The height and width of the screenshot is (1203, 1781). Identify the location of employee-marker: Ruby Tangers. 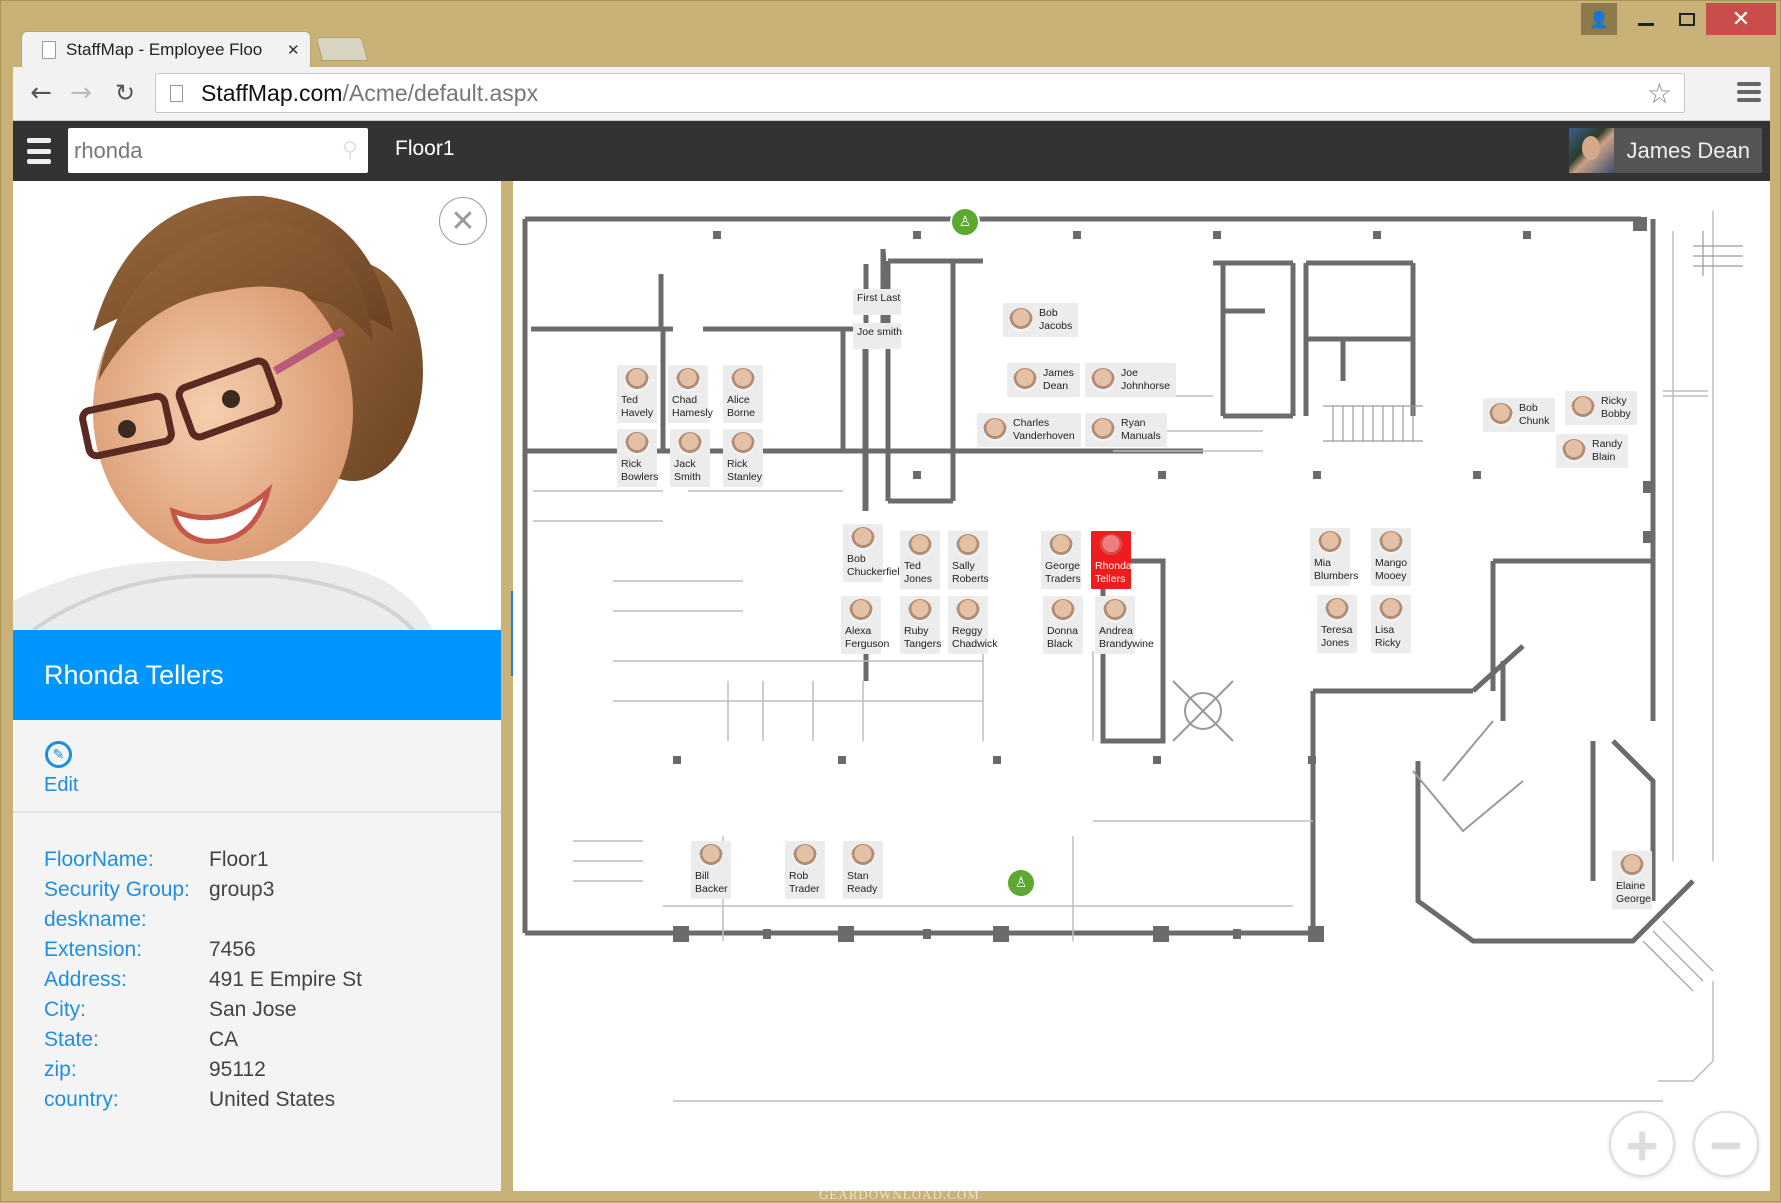
(920, 625).